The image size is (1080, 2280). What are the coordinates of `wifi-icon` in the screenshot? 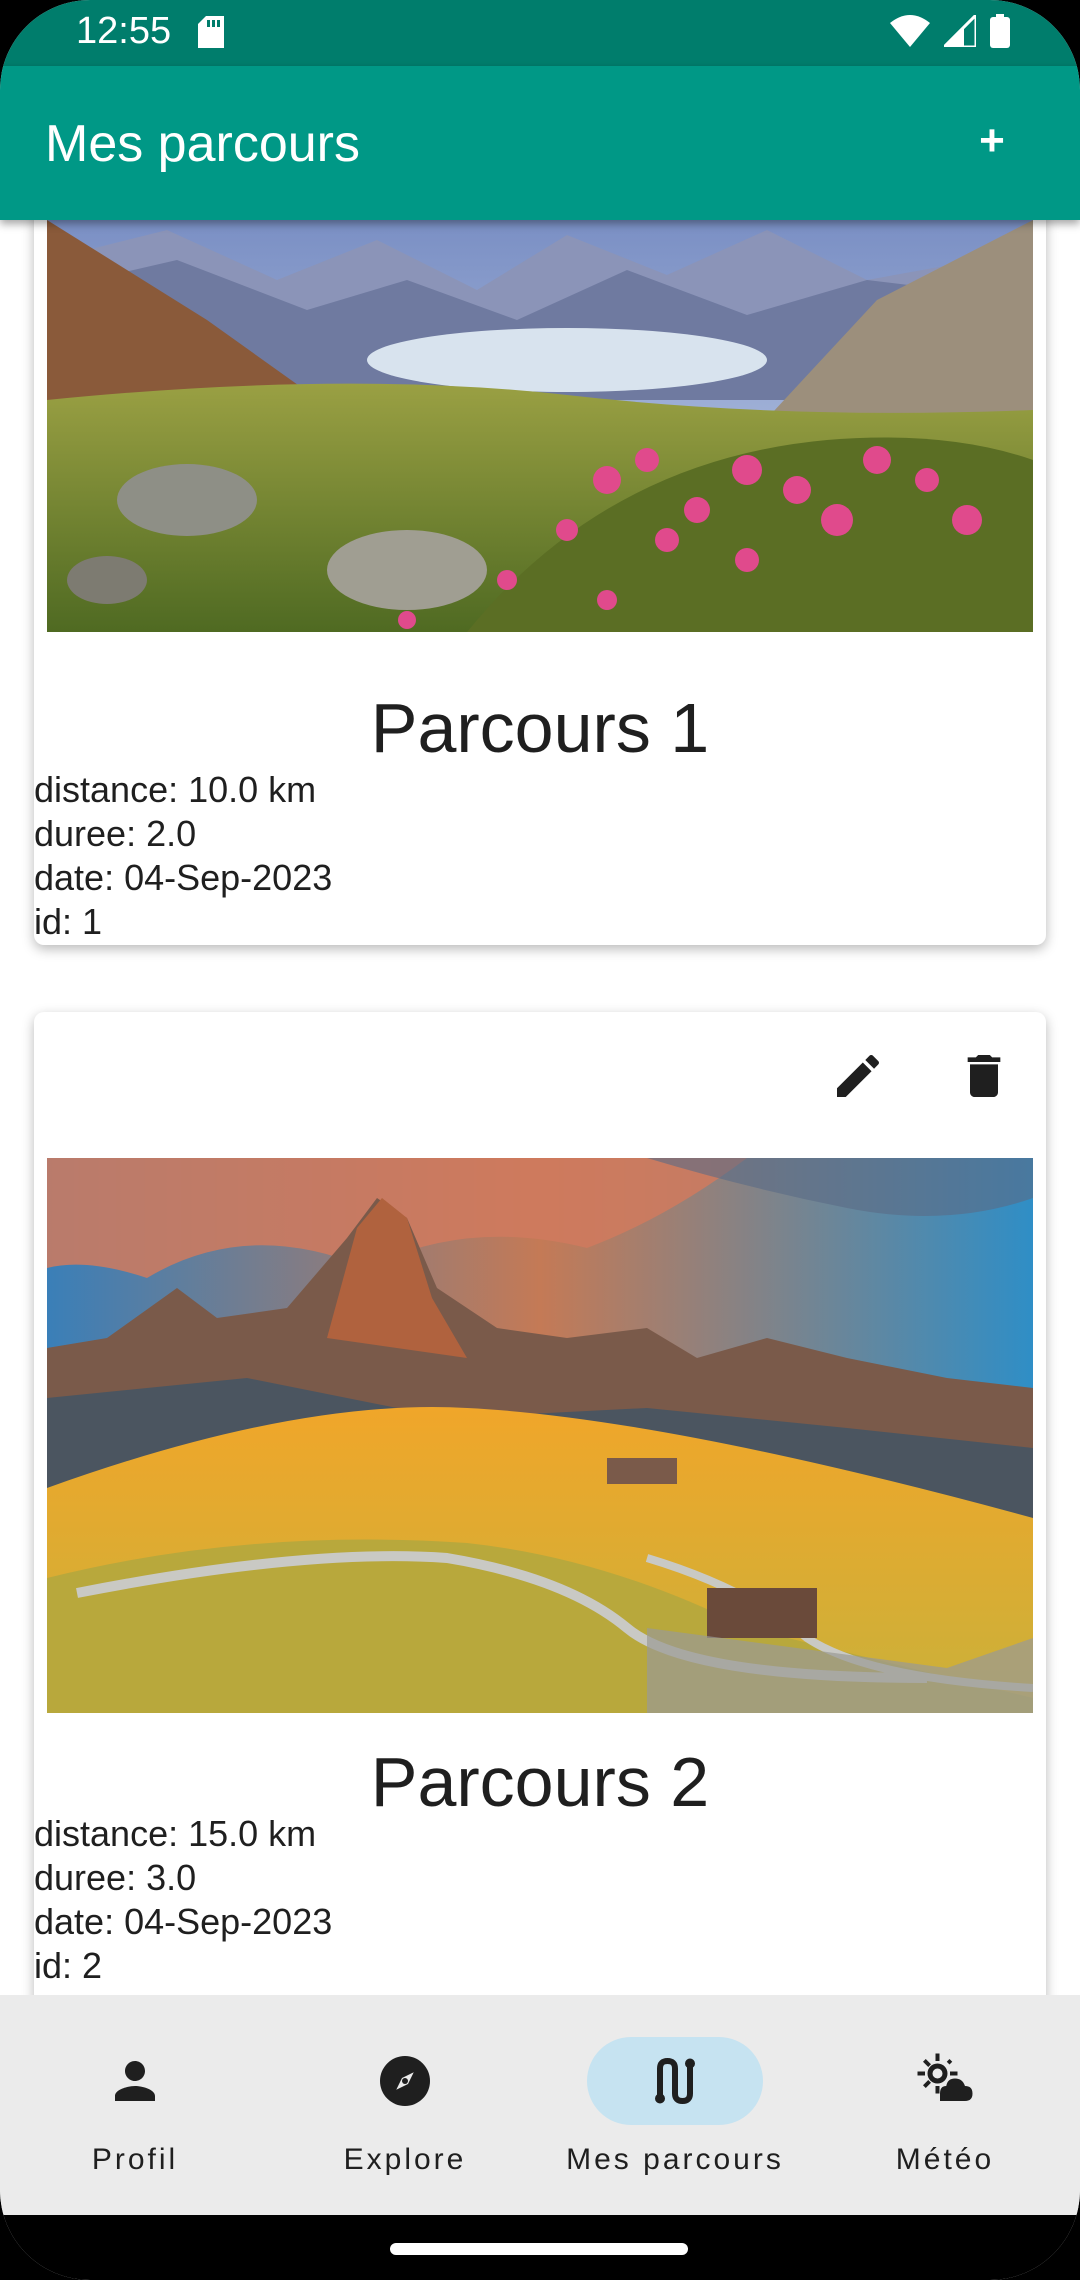 It's located at (910, 33).